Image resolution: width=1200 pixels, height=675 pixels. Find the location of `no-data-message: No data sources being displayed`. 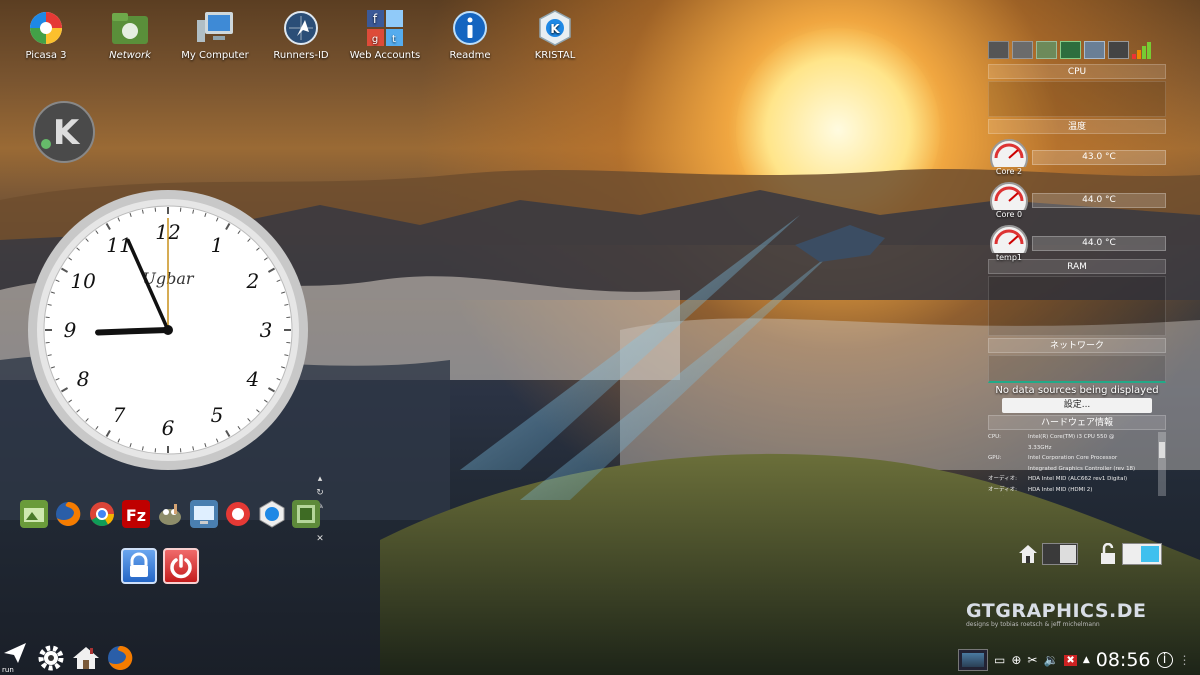

no-data-message: No data sources being displayed is located at coordinates (1077, 390).